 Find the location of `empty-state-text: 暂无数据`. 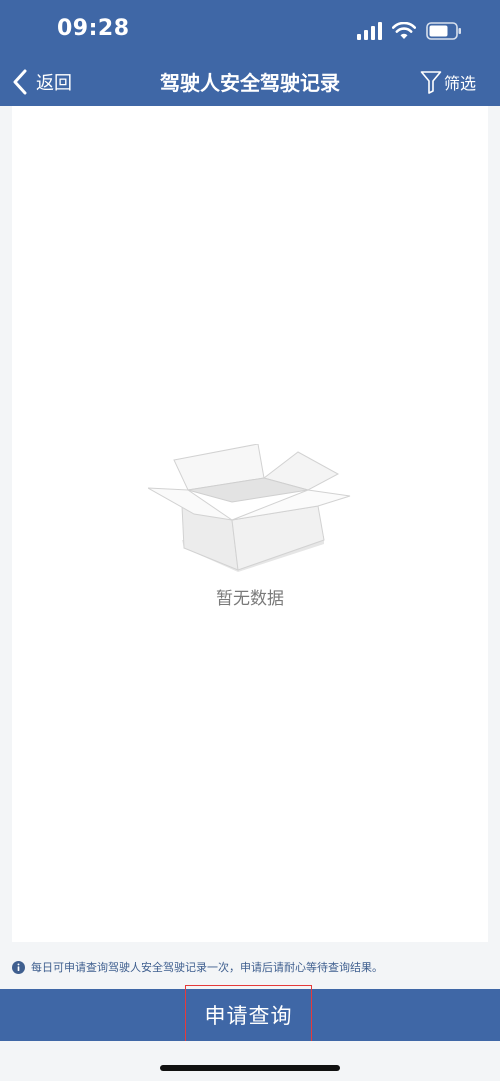

empty-state-text: 暂无数据 is located at coordinates (250, 599).